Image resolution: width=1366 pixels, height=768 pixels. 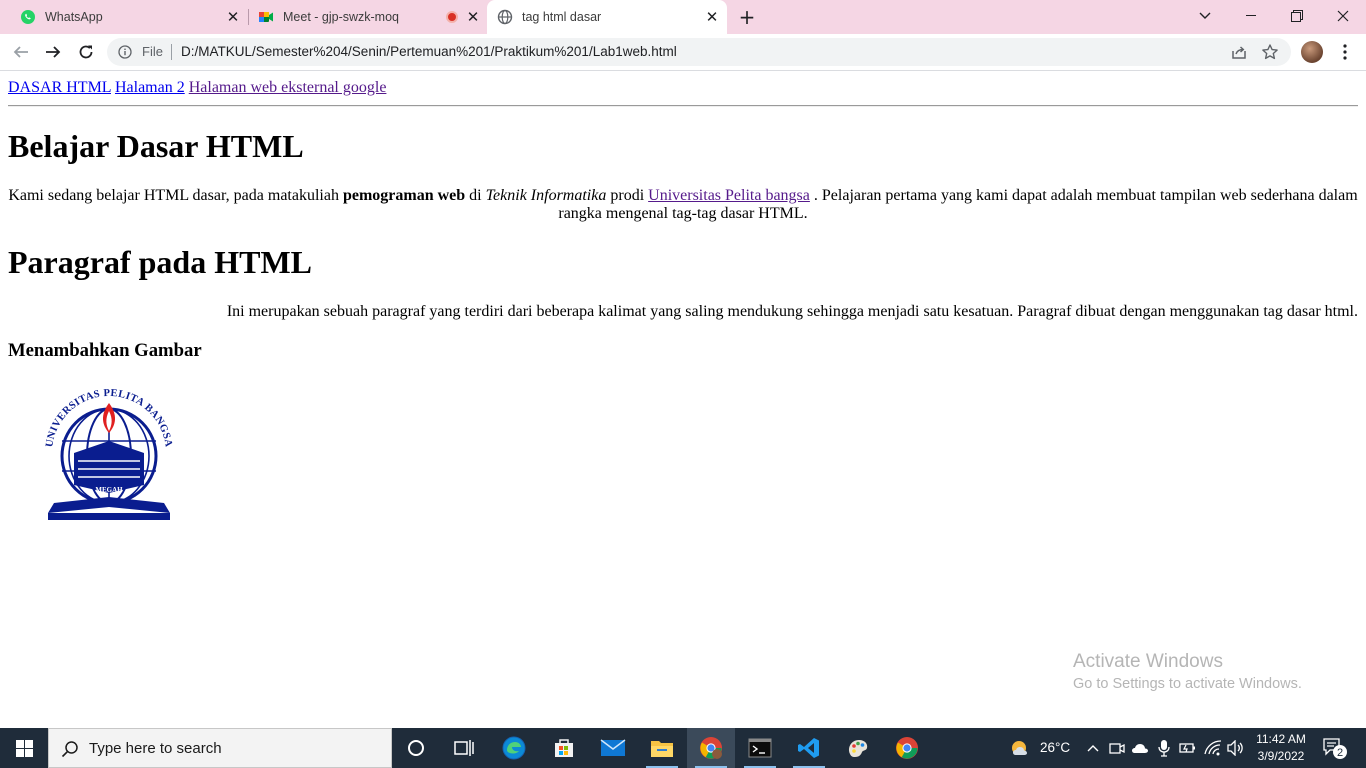 What do you see at coordinates (130, 17) in the screenshot?
I see `tab-whatsapp: WhatsApp ✕` at bounding box center [130, 17].